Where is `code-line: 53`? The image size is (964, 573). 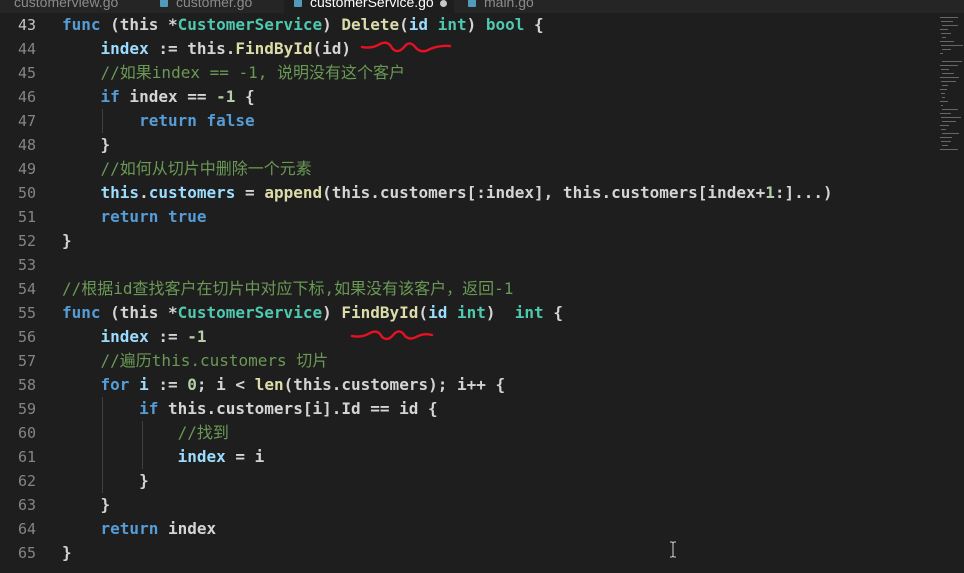
code-line: 53 is located at coordinates (469, 265).